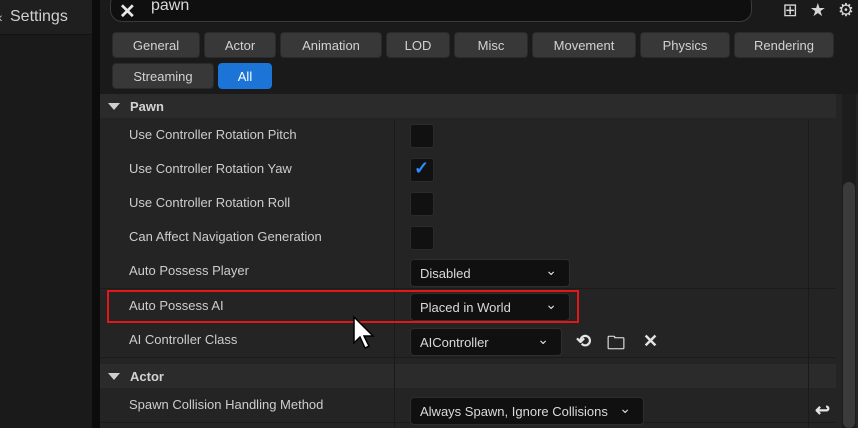 This screenshot has height=428, width=858. I want to click on checkbox-rotation-roll, so click(422, 204).